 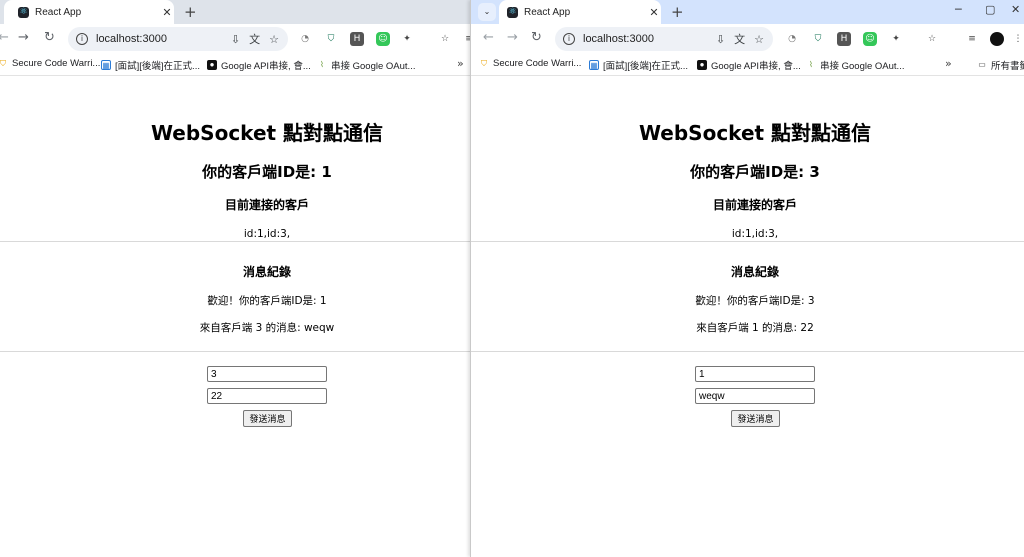 I want to click on minimize-icon: ─, so click(x=958, y=12).